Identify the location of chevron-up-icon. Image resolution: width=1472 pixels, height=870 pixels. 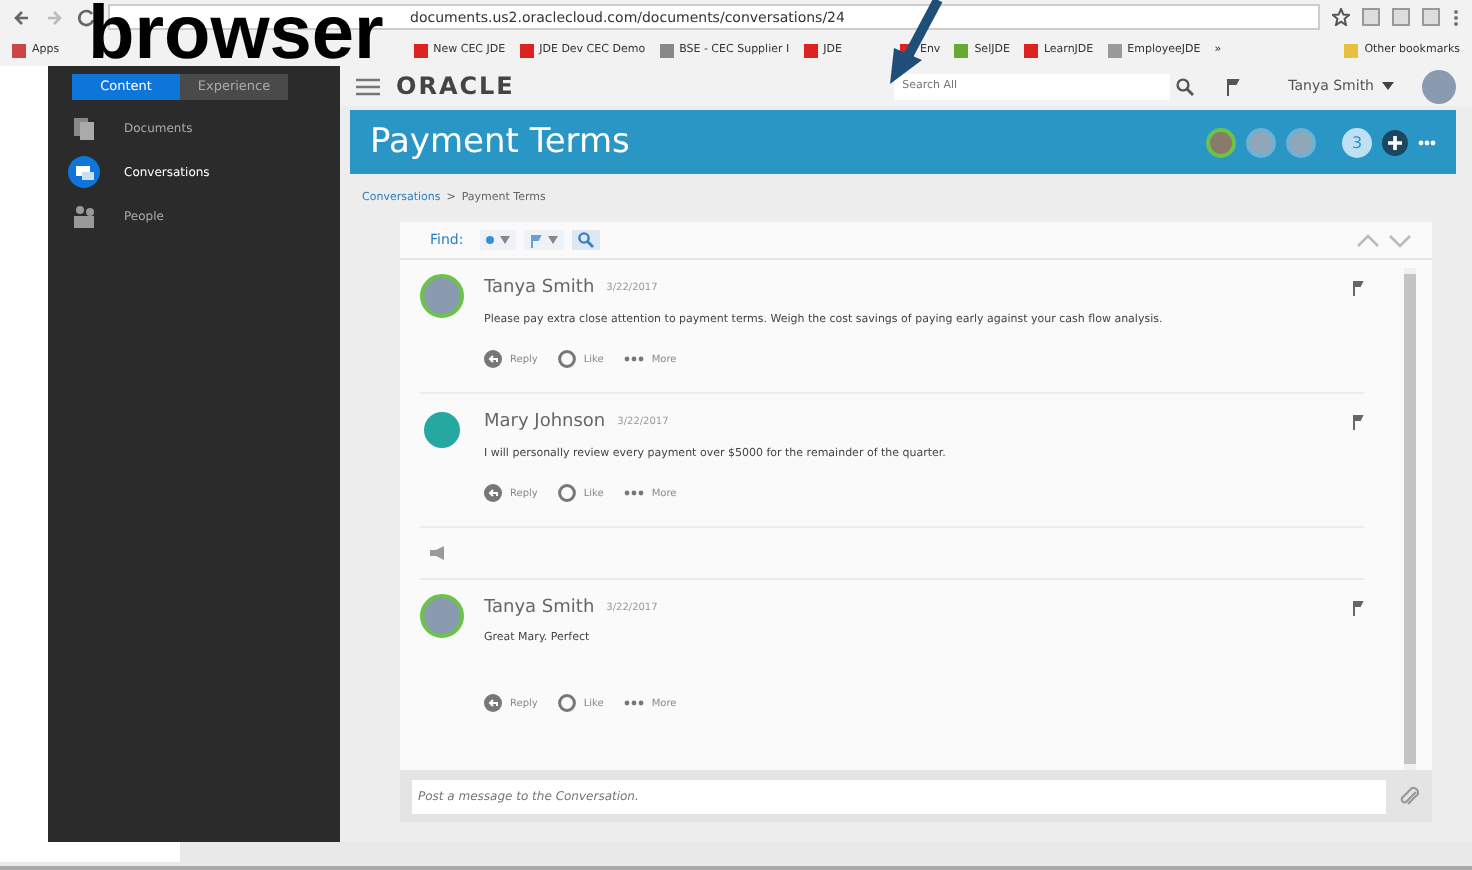
(1368, 240).